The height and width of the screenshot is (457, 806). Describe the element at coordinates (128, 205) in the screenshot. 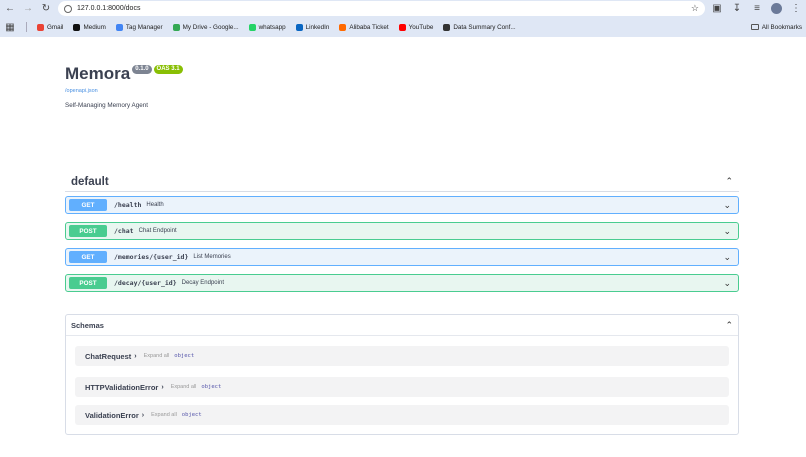

I see `operation-path: /health` at that location.